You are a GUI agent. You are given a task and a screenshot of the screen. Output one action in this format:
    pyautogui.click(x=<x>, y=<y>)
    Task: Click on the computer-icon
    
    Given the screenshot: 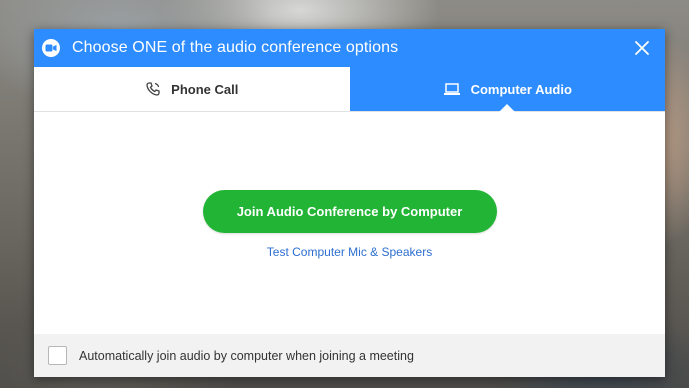 What is the action you would take?
    pyautogui.click(x=452, y=89)
    